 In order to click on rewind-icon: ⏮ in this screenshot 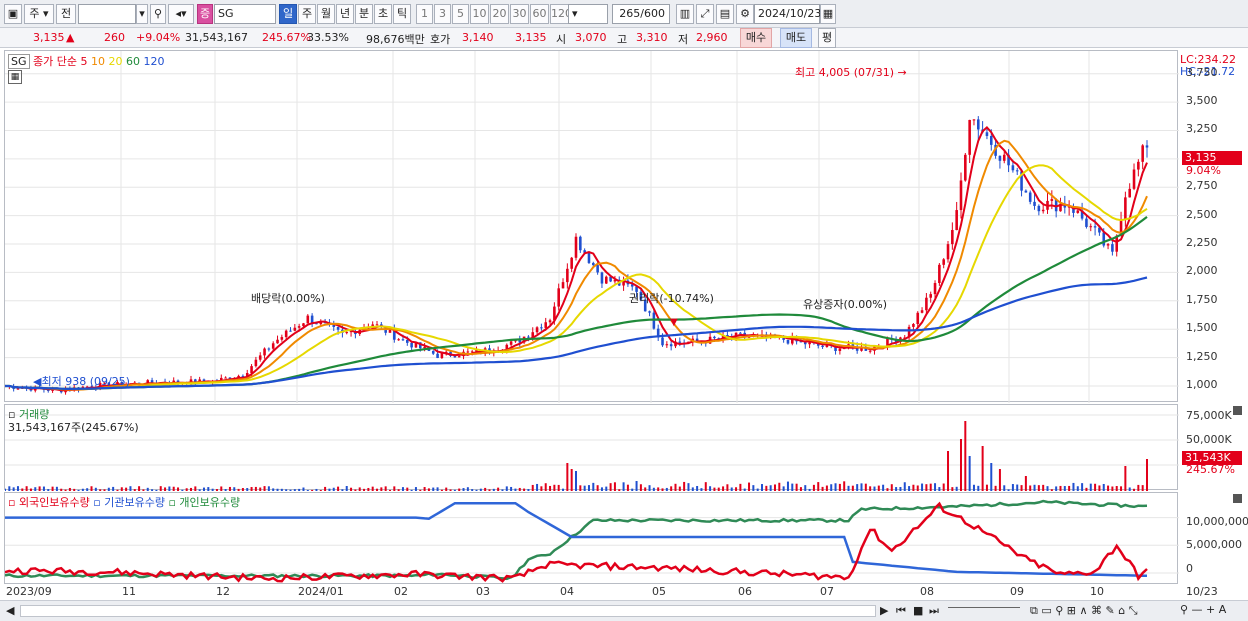, I will do `click(901, 611)`.